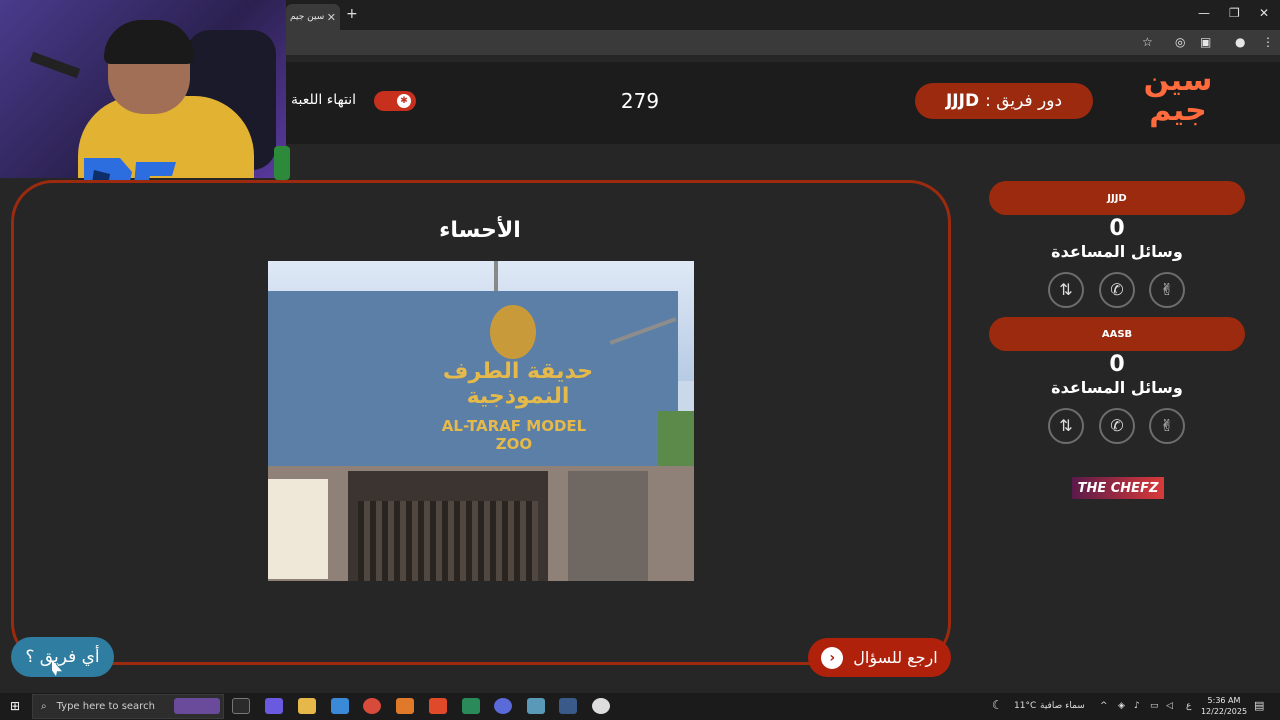 This screenshot has width=1280, height=720. Describe the element at coordinates (1204, 13) in the screenshot. I see `minimize-icon: —` at that location.